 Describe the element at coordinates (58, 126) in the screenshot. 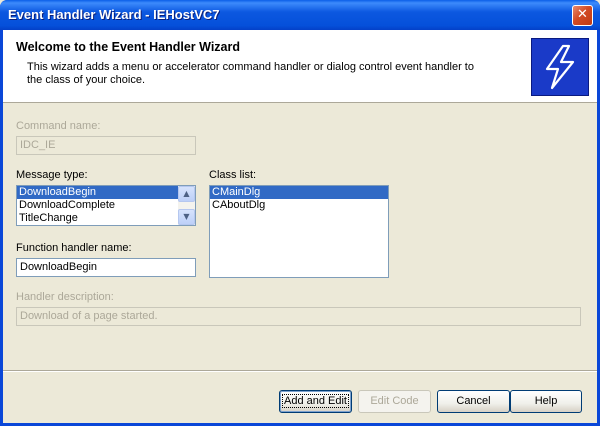

I see `command-name-label: Command name:` at that location.